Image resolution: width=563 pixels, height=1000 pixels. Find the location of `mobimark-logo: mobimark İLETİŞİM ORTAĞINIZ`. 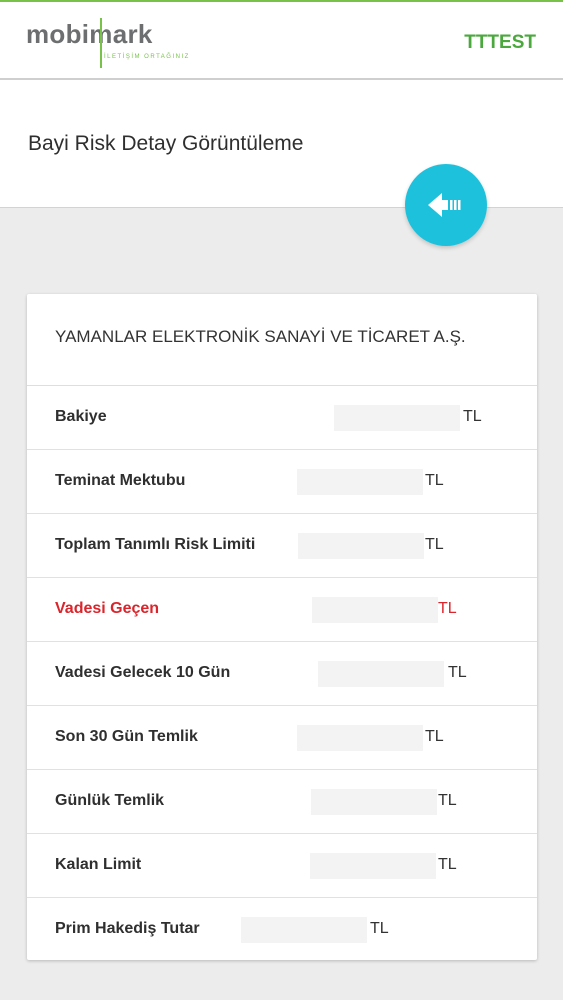

mobimark-logo: mobimark İLETİŞİM ORTAĞINIZ is located at coordinates (121, 44).